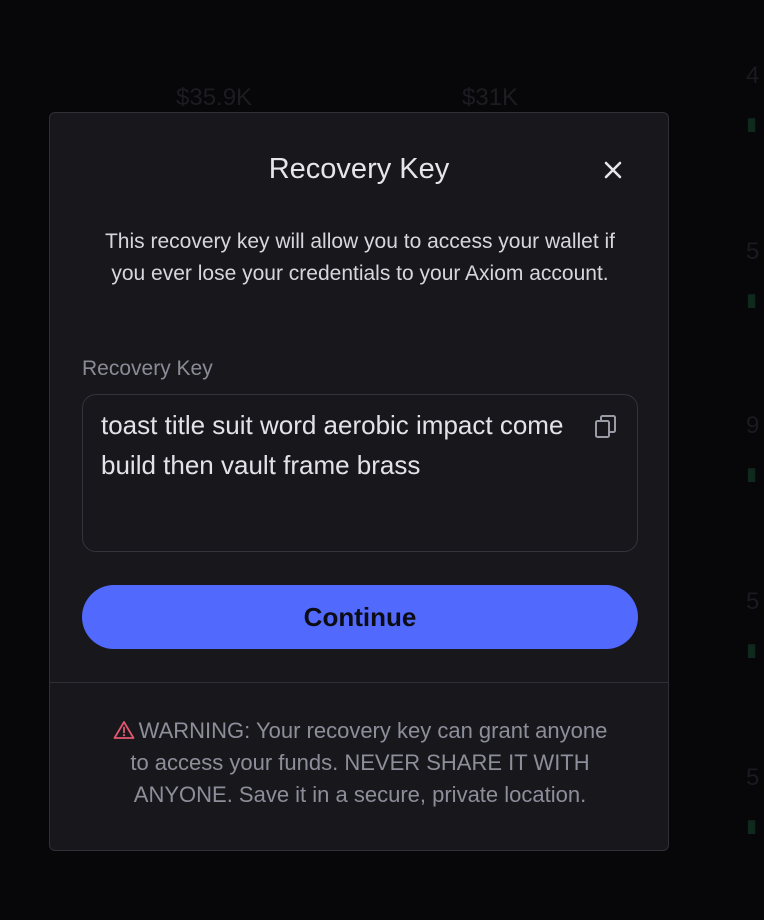 The width and height of the screenshot is (764, 920). Describe the element at coordinates (147, 368) in the screenshot. I see `recovery-key-label: Recovery Key` at that location.